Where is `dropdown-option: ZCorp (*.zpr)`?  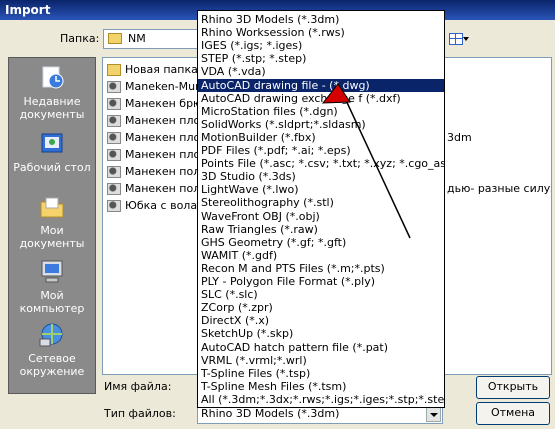 dropdown-option: ZCorp (*.zpr) is located at coordinates (321, 307).